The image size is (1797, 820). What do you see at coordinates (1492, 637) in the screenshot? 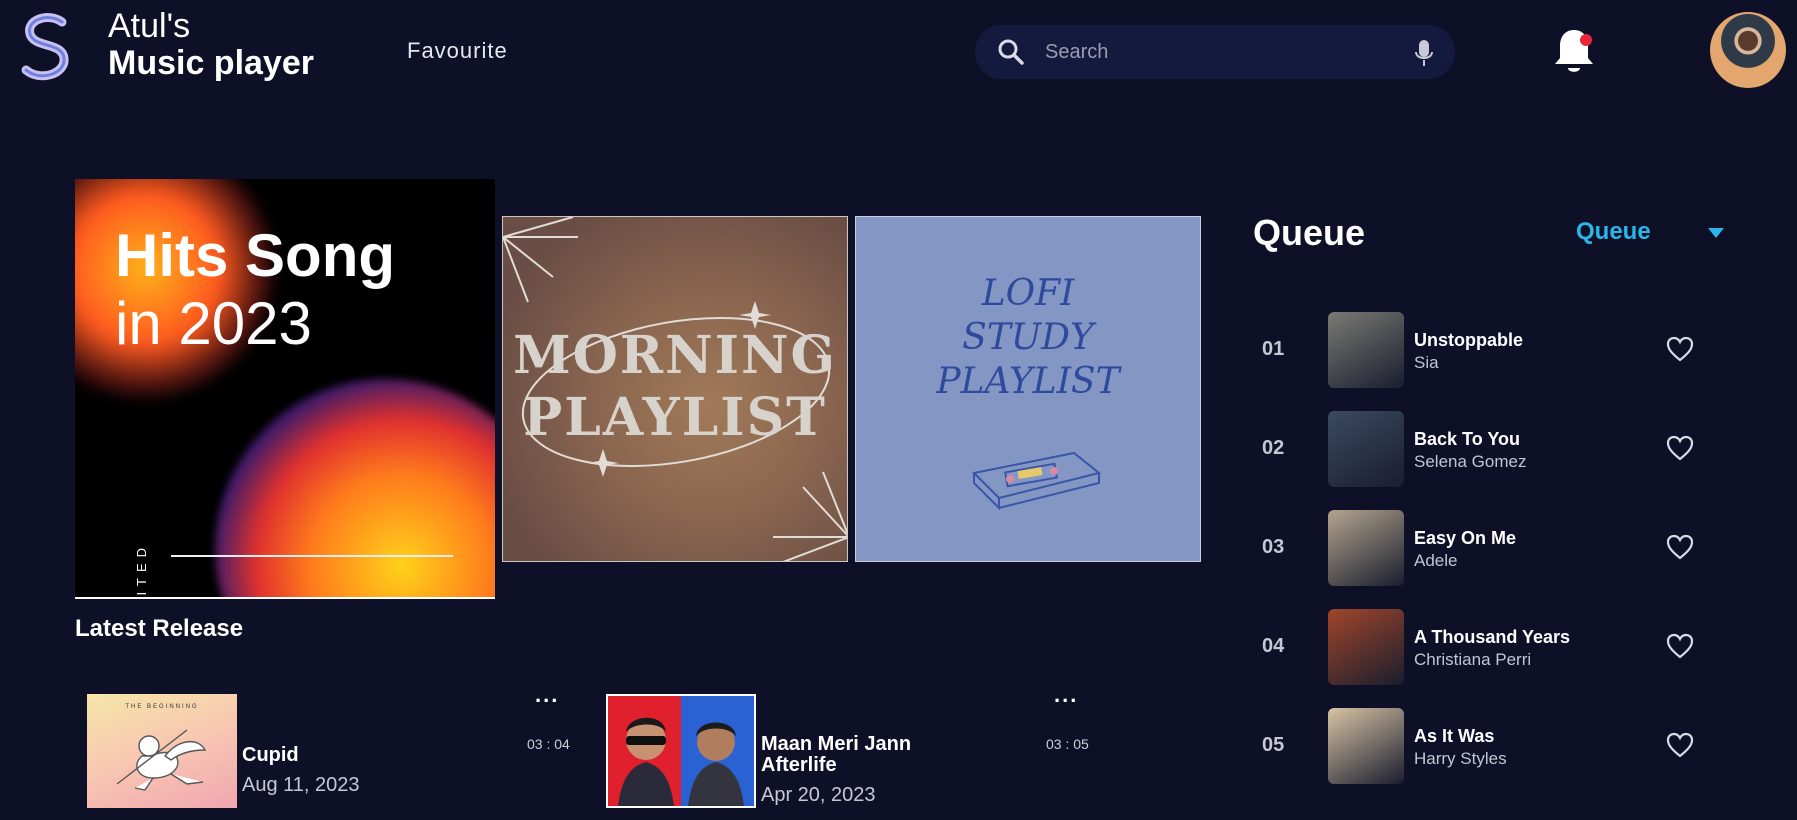
I see `queue-item-title: A Thousand Years` at bounding box center [1492, 637].